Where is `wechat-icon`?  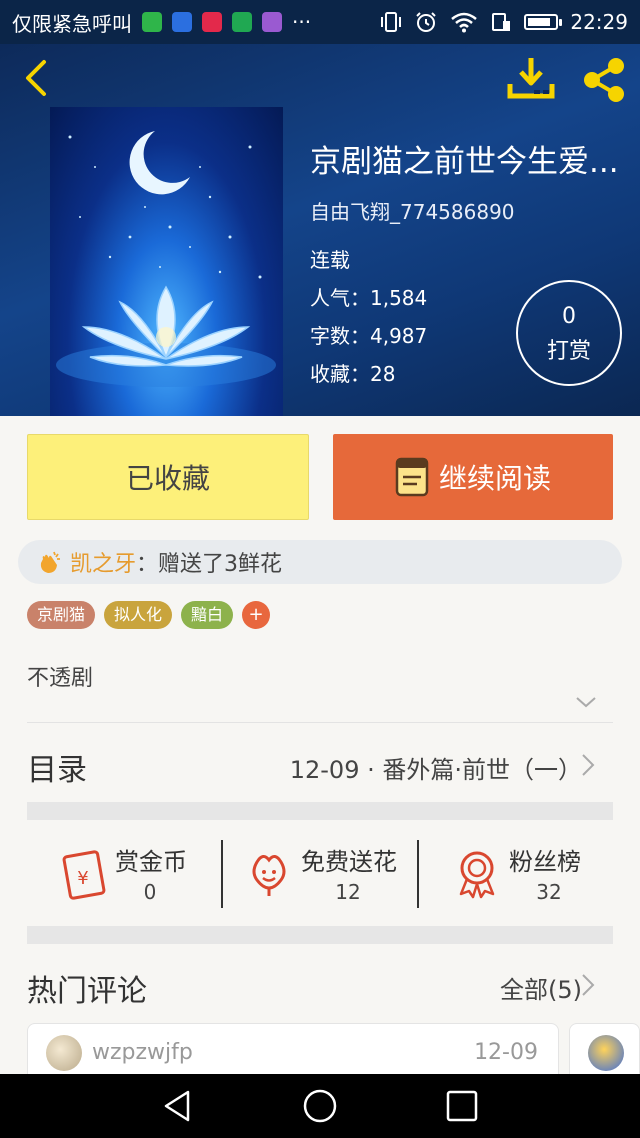 wechat-icon is located at coordinates (152, 22).